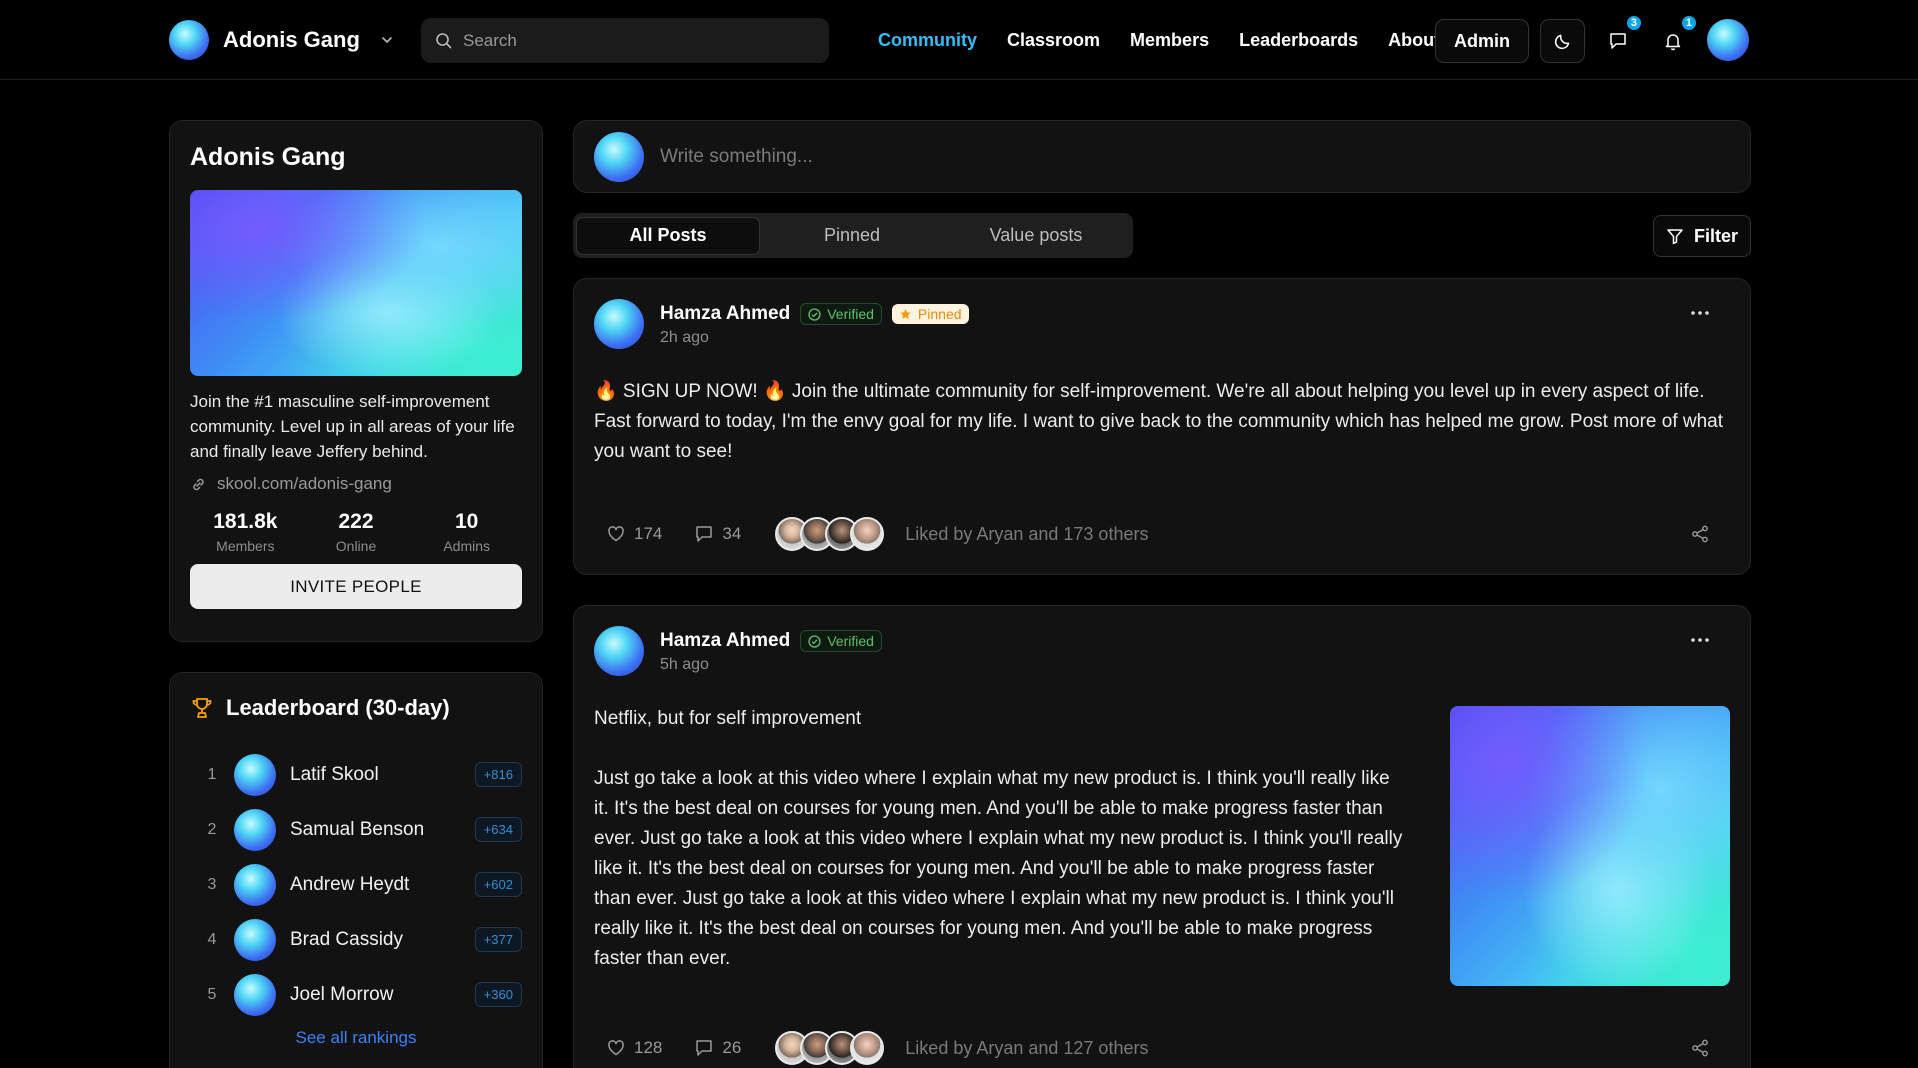  Describe the element at coordinates (245, 532) in the screenshot. I see `stat-members: 181.8k Members` at that location.